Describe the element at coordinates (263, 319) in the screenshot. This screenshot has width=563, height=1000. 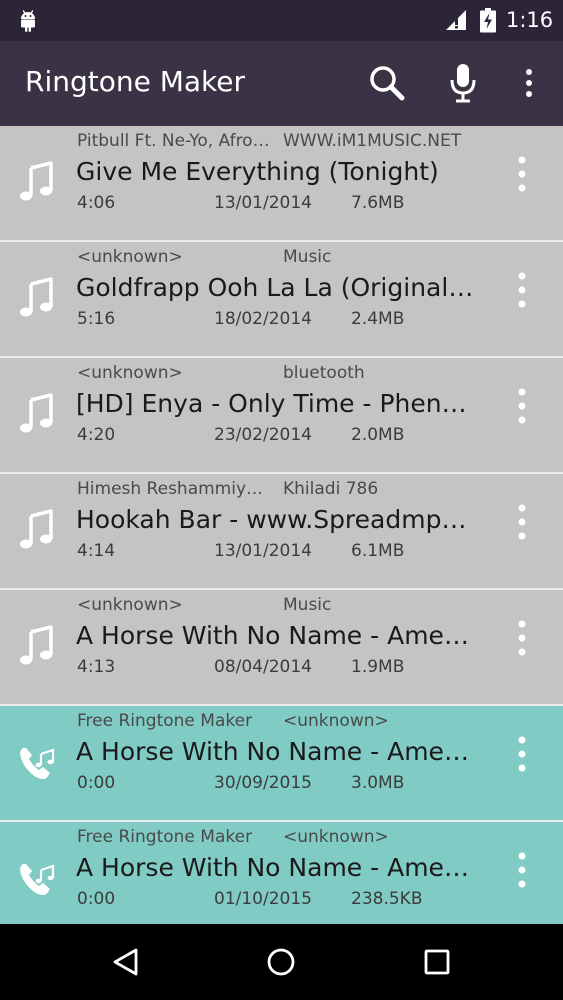
I see `date-label: 18/02/2014` at that location.